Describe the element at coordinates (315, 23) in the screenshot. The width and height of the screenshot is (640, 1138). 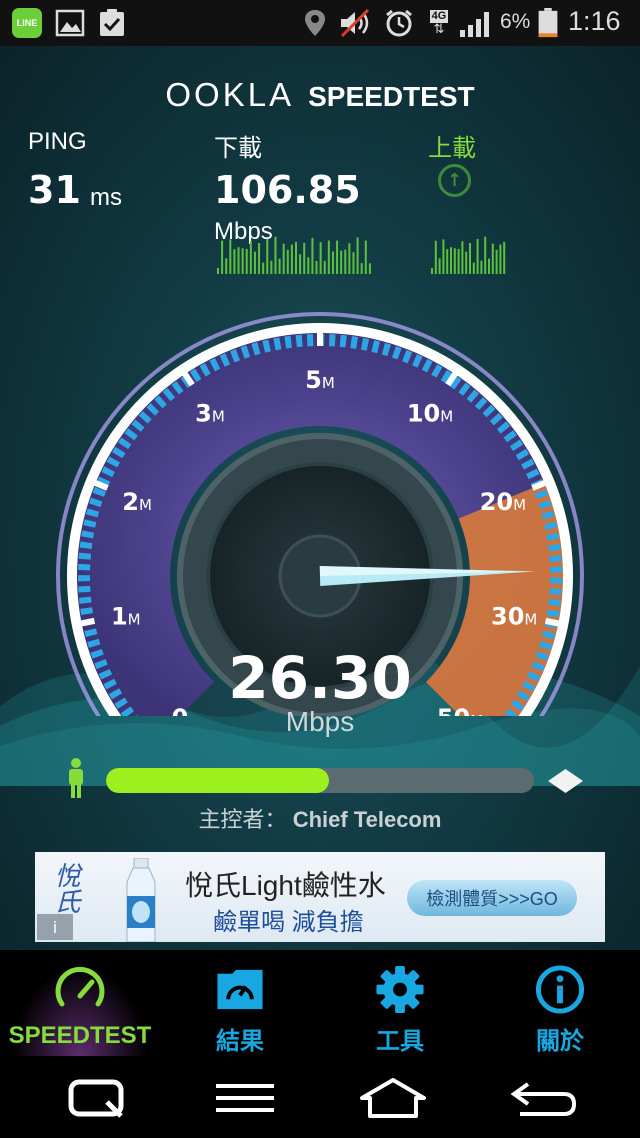
I see `location-pin-icon` at that location.